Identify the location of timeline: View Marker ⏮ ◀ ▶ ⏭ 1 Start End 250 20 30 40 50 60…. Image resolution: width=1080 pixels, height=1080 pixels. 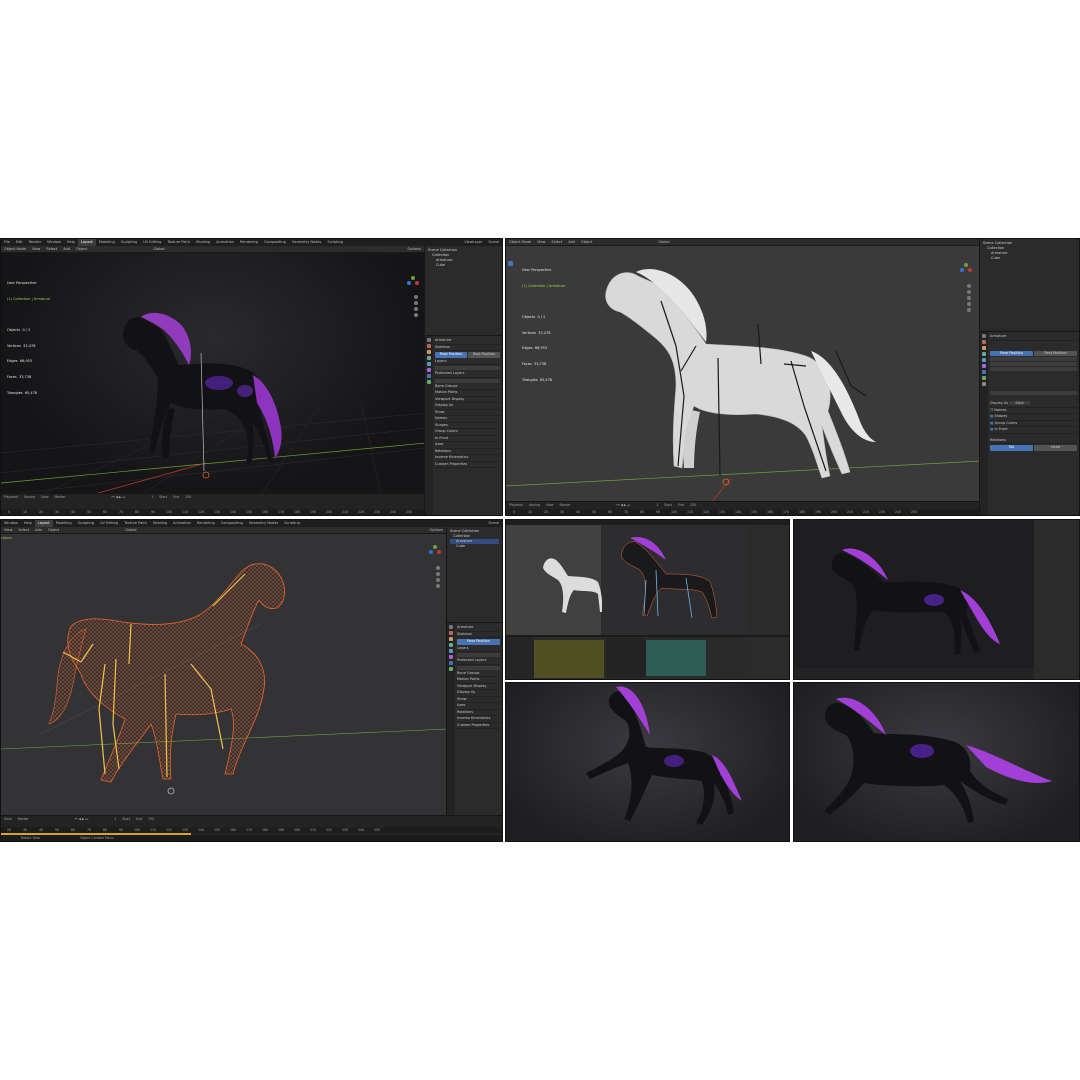
(251, 828).